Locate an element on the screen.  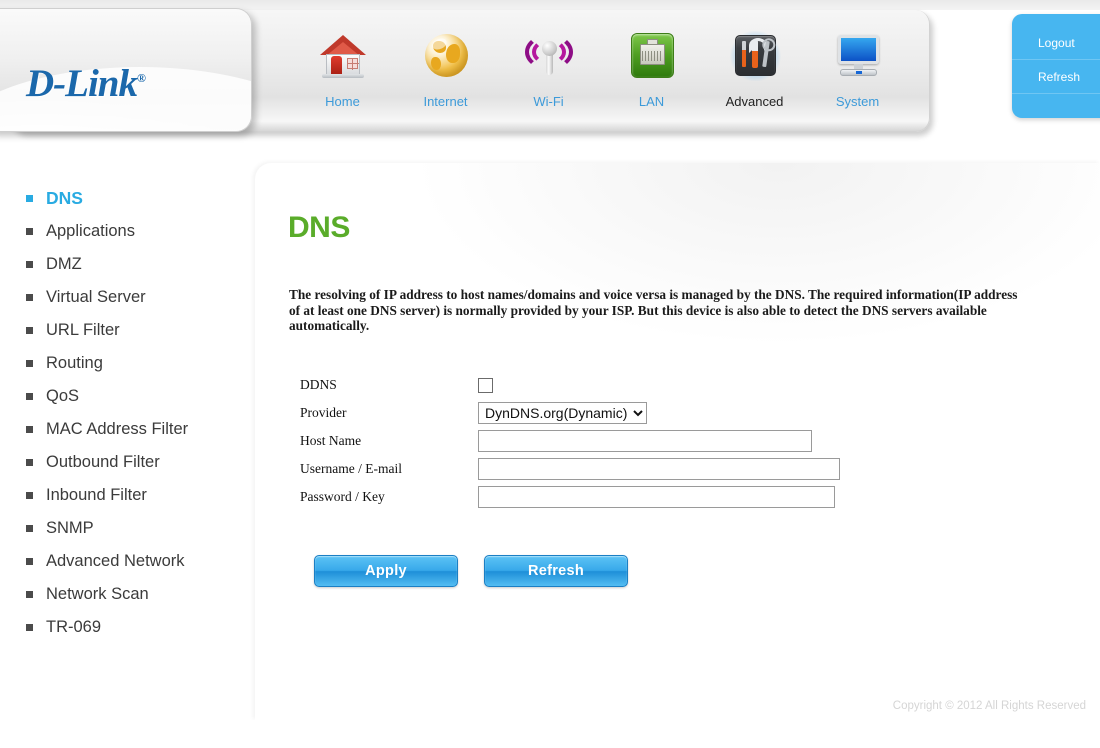
tools-icon is located at coordinates (755, 57).